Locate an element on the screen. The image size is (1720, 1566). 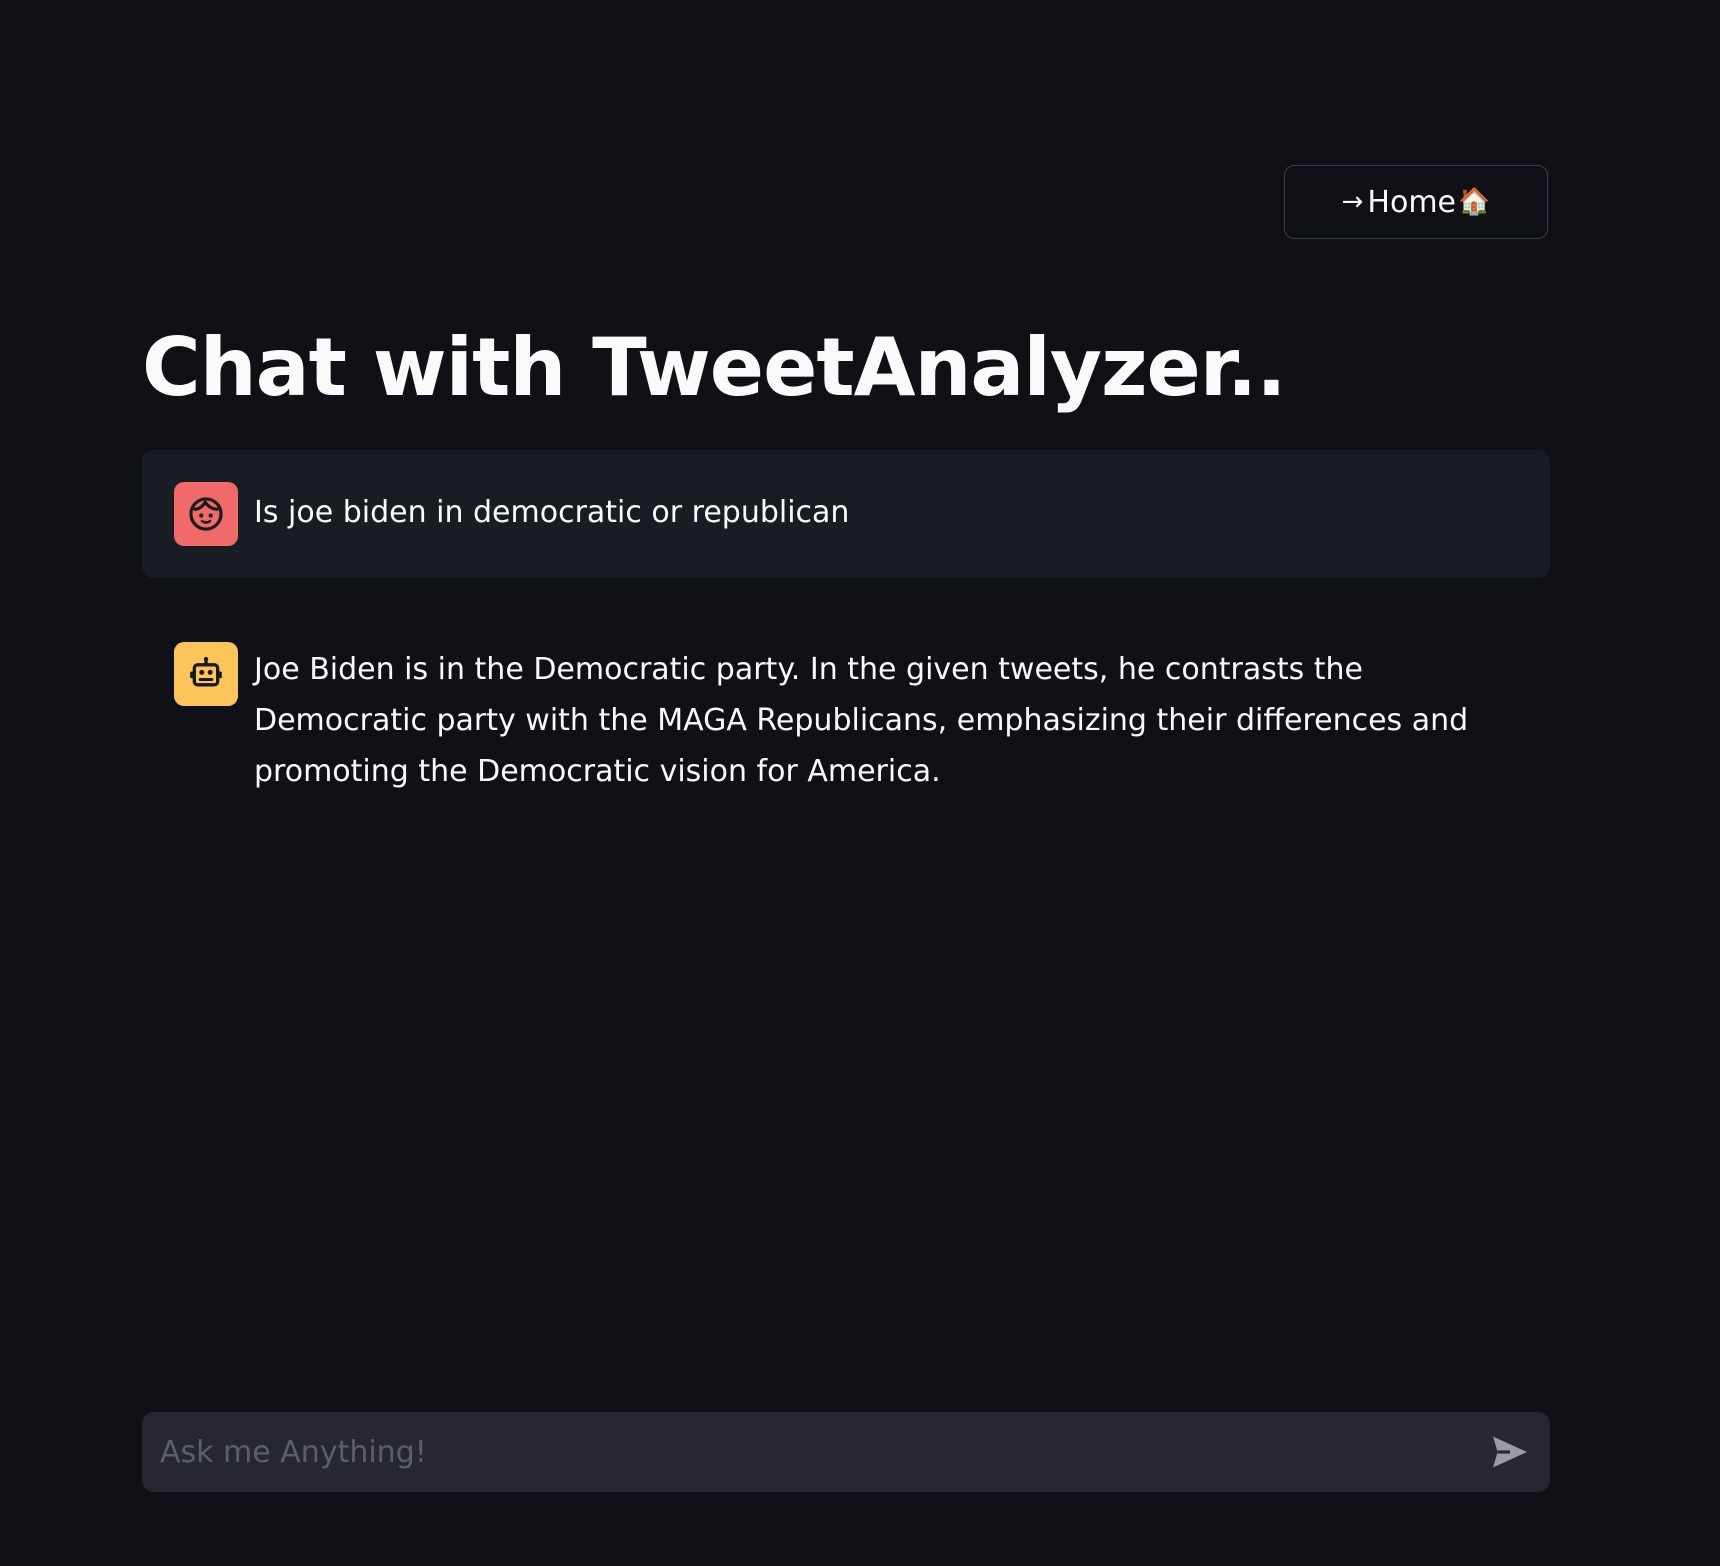
user-message-text: Is joe biden in democratic or republican is located at coordinates (552, 512).